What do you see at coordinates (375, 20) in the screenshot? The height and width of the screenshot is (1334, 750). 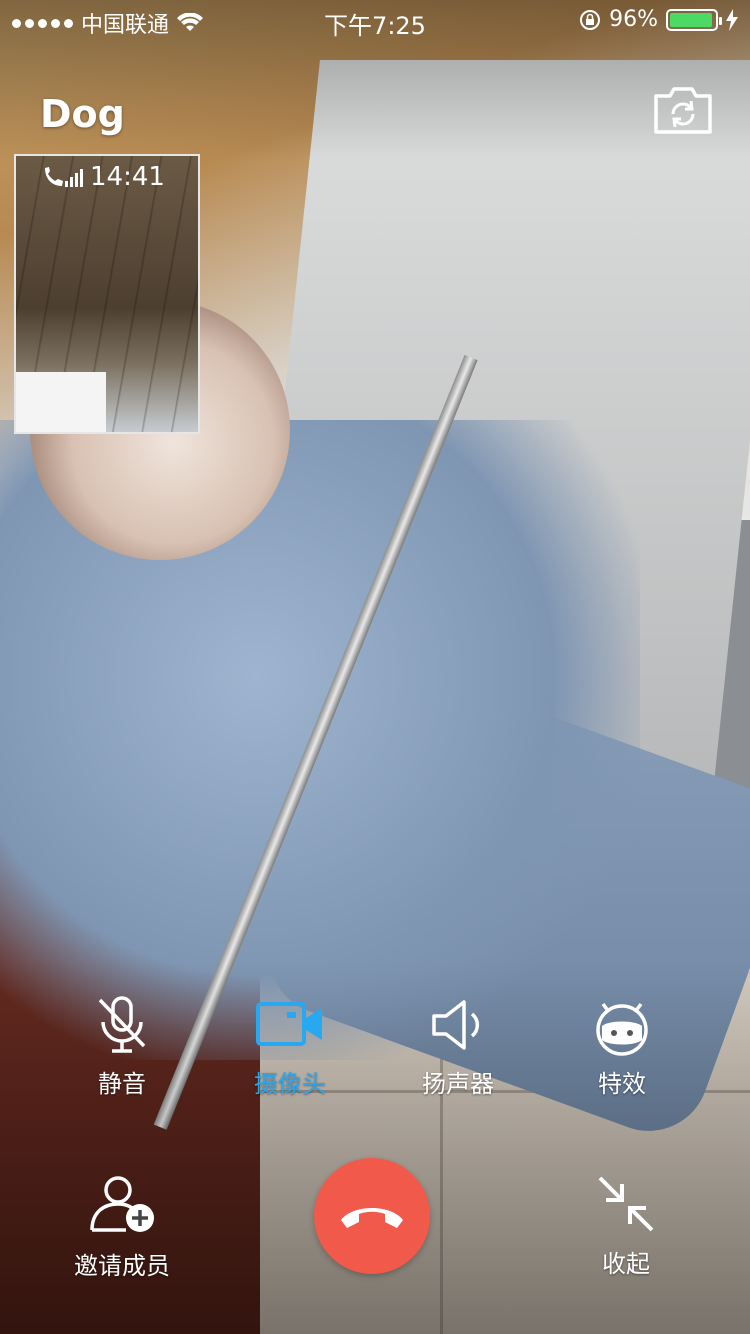 I see `status-bar: 中国联通 下午7:25 96%` at bounding box center [375, 20].